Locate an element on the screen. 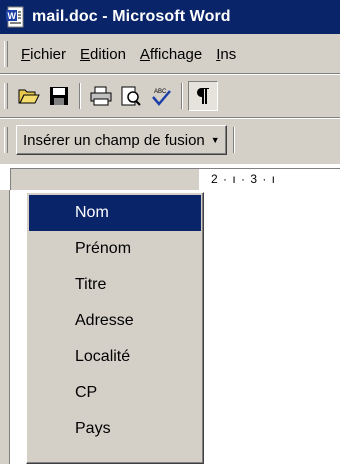  mail-merge-toolbar: Insérer un champ de fusion ▼ is located at coordinates (170, 140).